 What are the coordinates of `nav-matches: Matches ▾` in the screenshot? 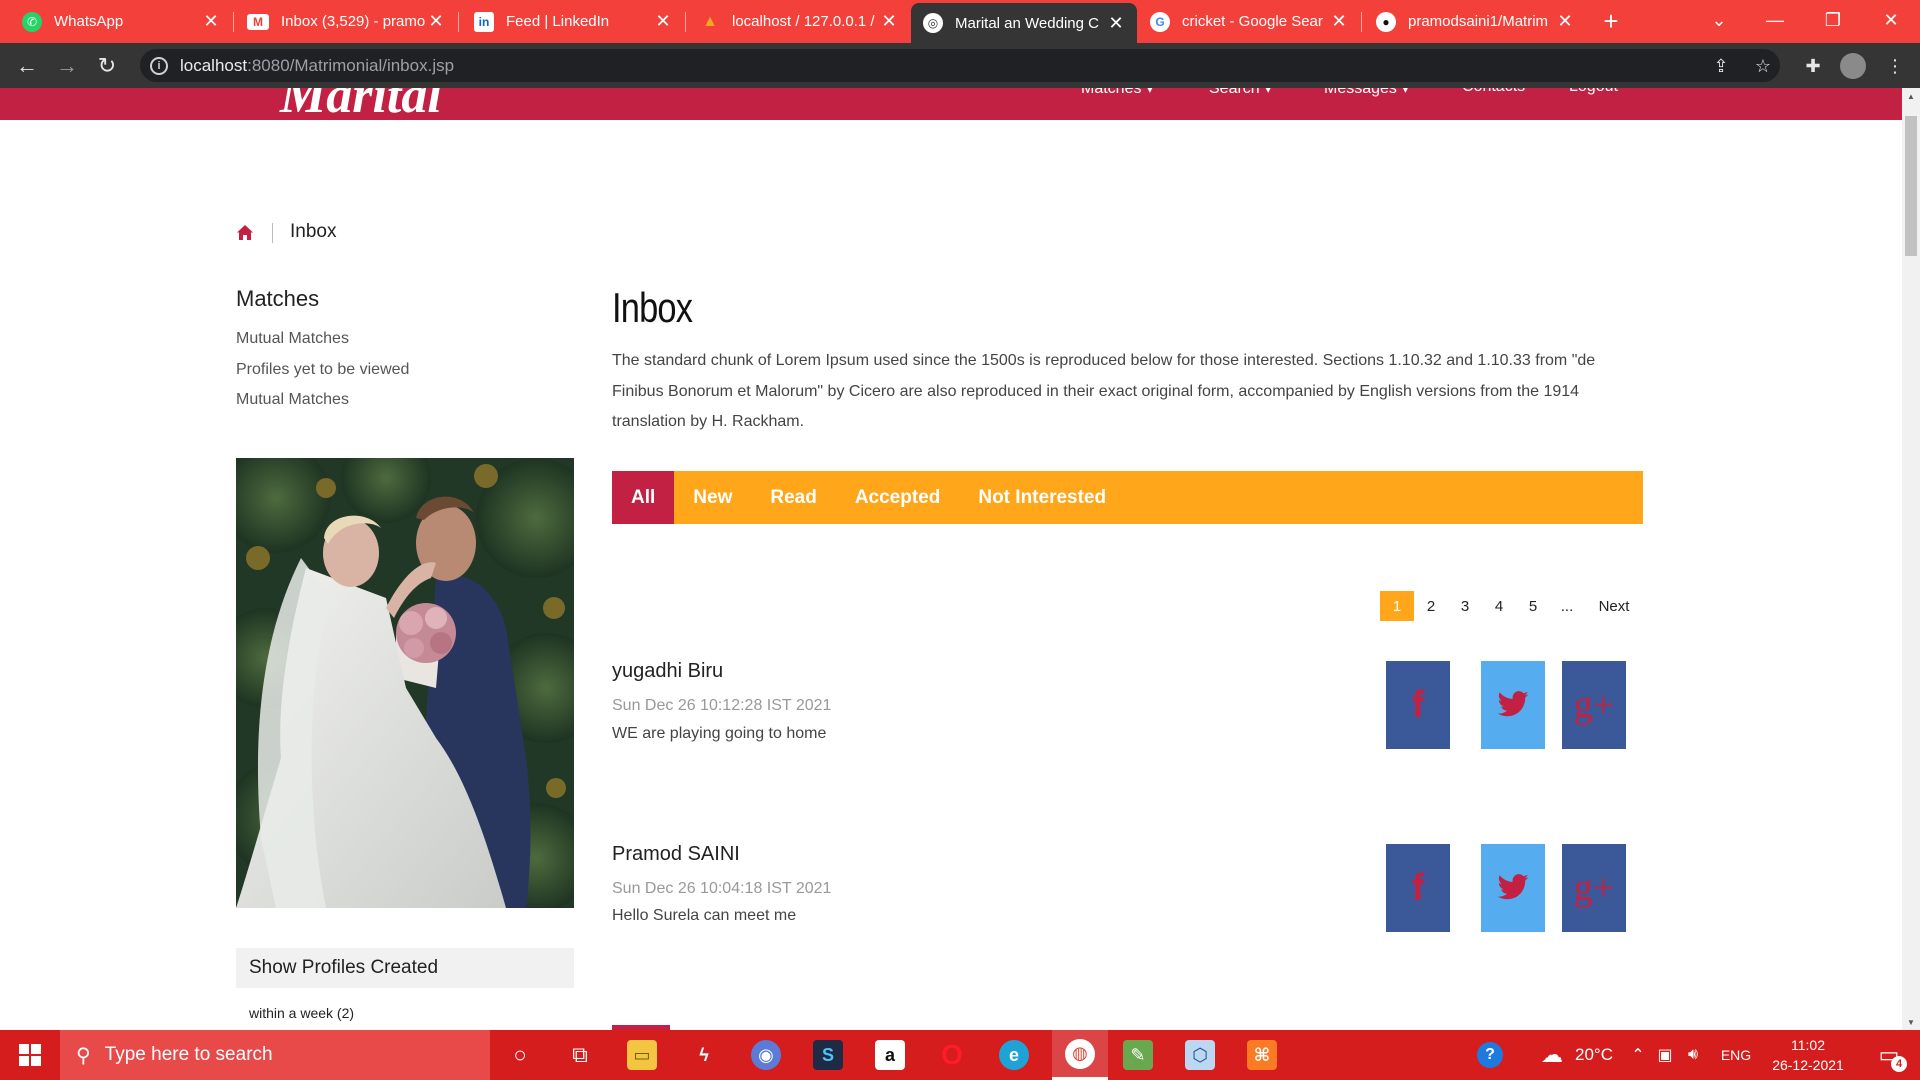 It's located at (1117, 93).